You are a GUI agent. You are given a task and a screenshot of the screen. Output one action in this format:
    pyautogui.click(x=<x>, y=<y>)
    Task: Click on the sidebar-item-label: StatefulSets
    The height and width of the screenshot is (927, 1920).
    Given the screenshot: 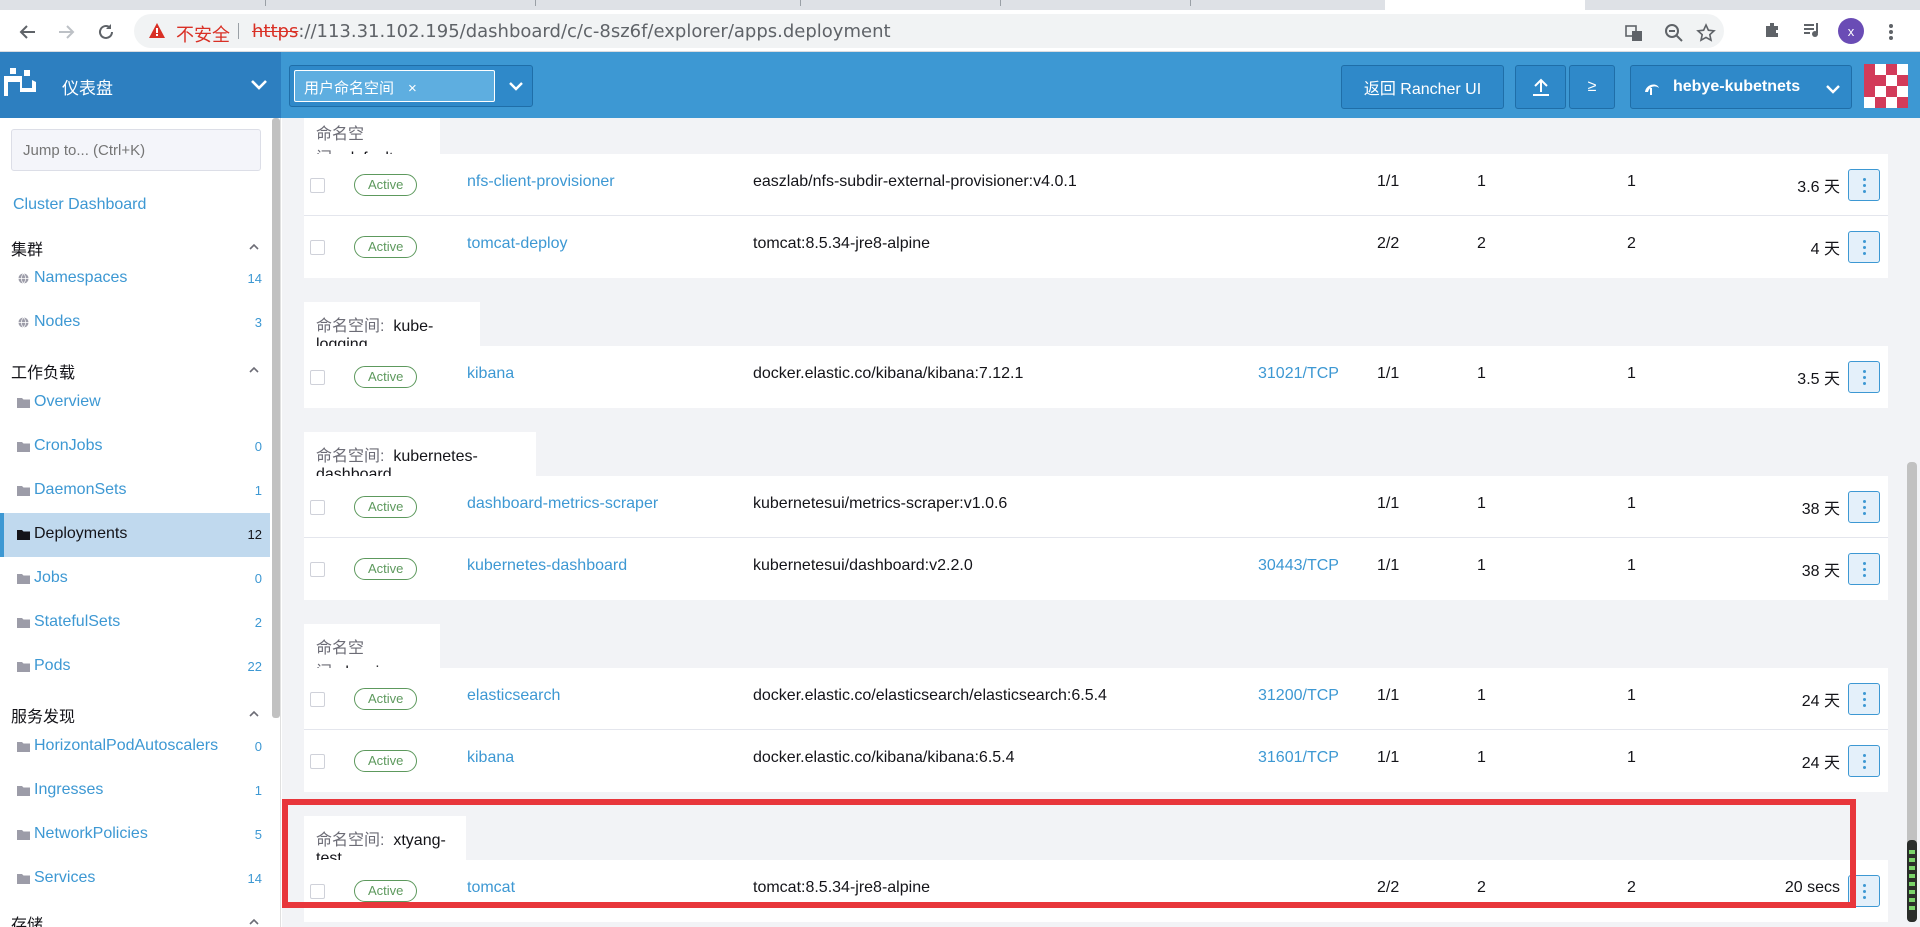 What is the action you would take?
    pyautogui.click(x=77, y=621)
    